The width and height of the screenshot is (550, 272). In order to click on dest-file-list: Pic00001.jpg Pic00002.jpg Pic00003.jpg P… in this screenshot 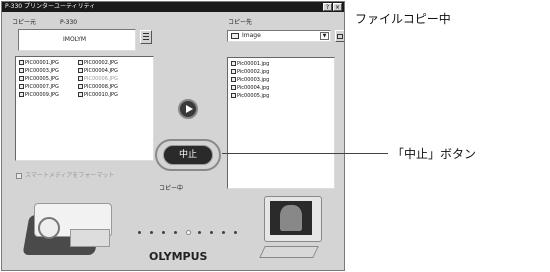, I will do `click(281, 123)`.